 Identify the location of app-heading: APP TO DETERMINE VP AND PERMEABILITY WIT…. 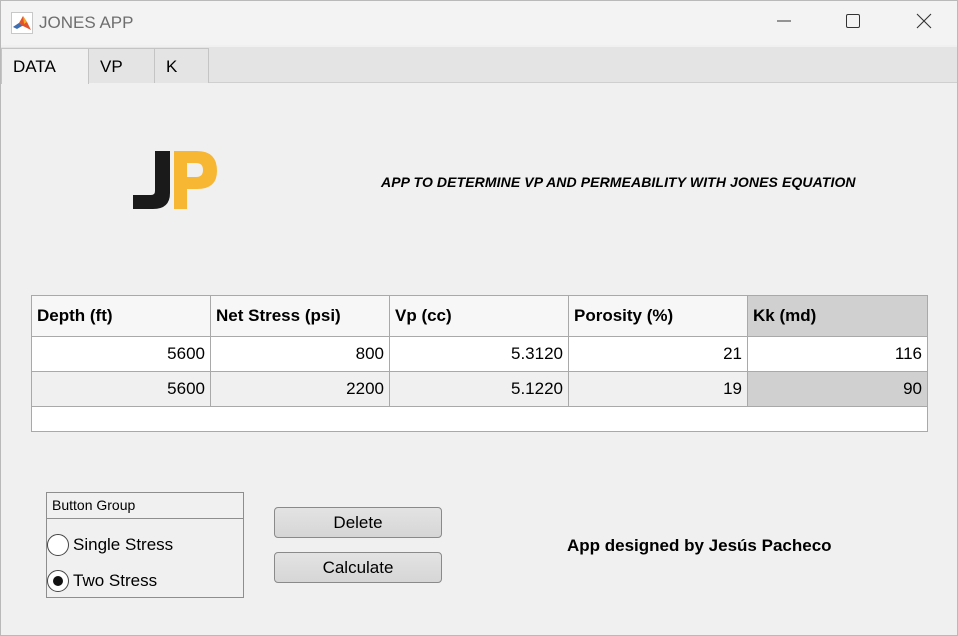
(618, 182).